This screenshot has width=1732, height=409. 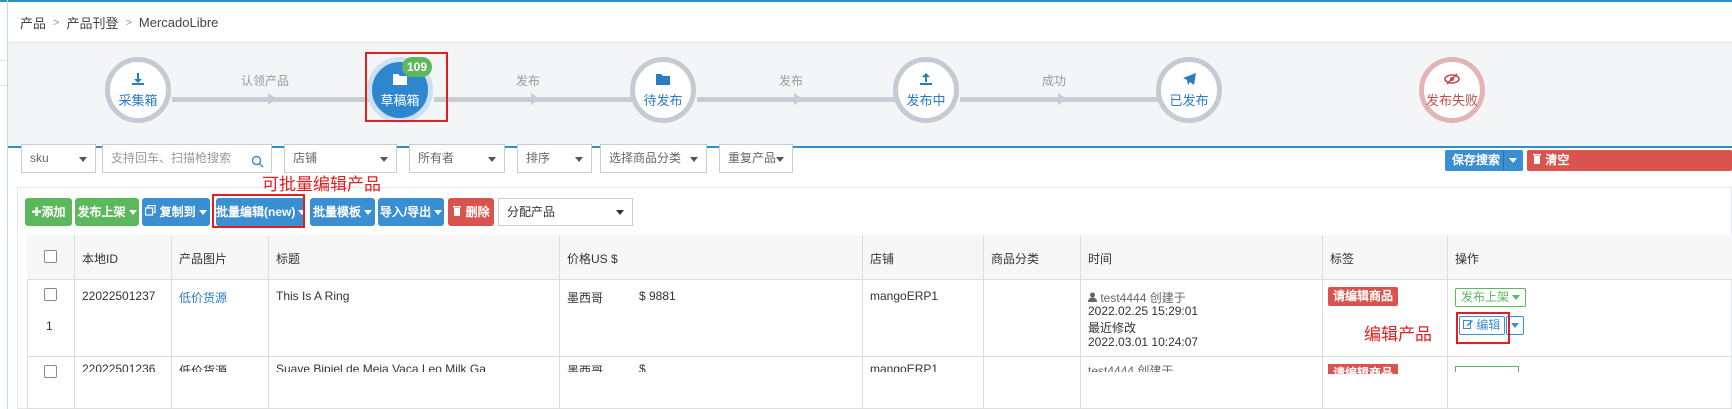 I want to click on transition-label: 成功, so click(x=1054, y=81).